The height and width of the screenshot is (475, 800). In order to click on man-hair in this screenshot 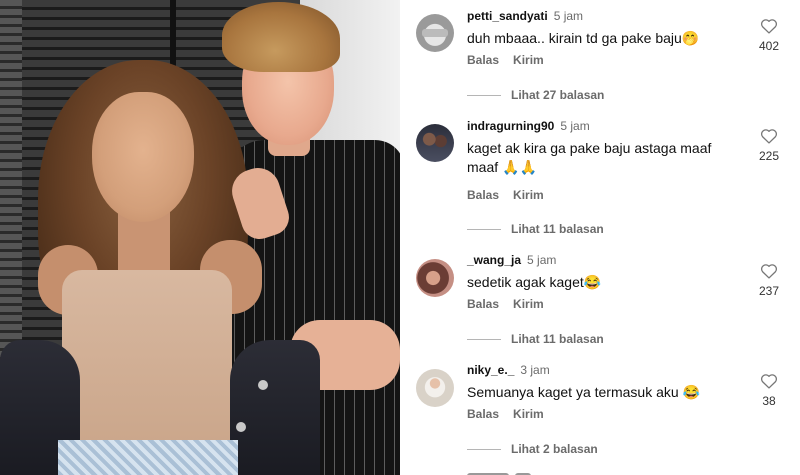, I will do `click(281, 37)`.